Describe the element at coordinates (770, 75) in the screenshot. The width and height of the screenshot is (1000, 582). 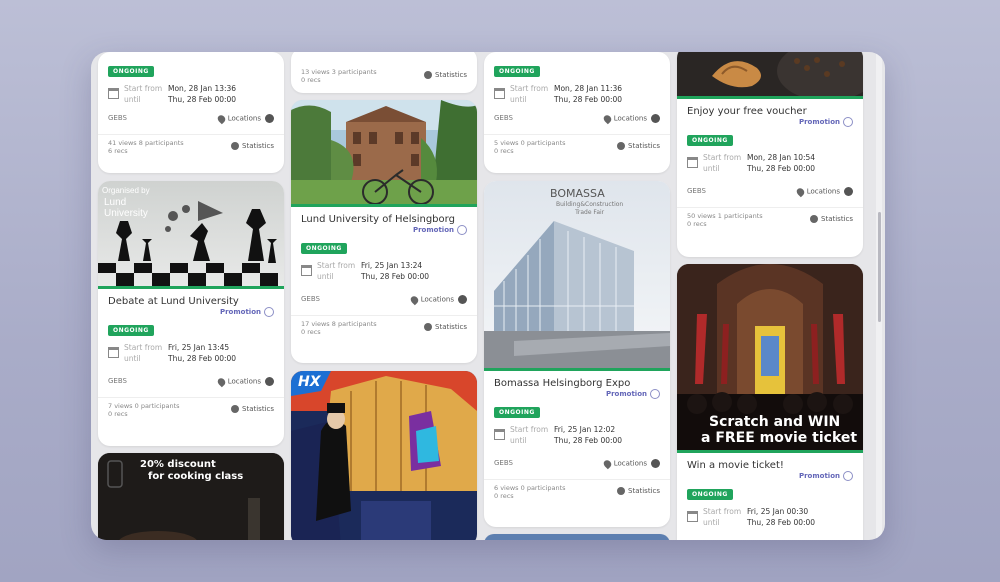
I see `croissant-image` at that location.